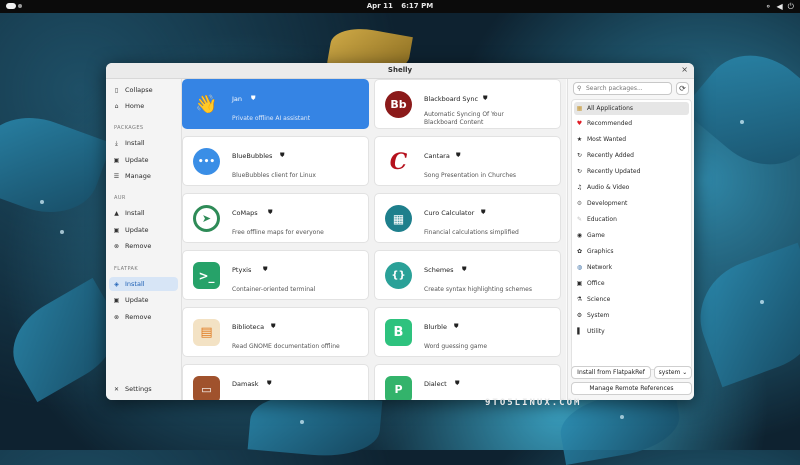  I want to click on category-recently-added: ↻ Recently Added, so click(631, 155).